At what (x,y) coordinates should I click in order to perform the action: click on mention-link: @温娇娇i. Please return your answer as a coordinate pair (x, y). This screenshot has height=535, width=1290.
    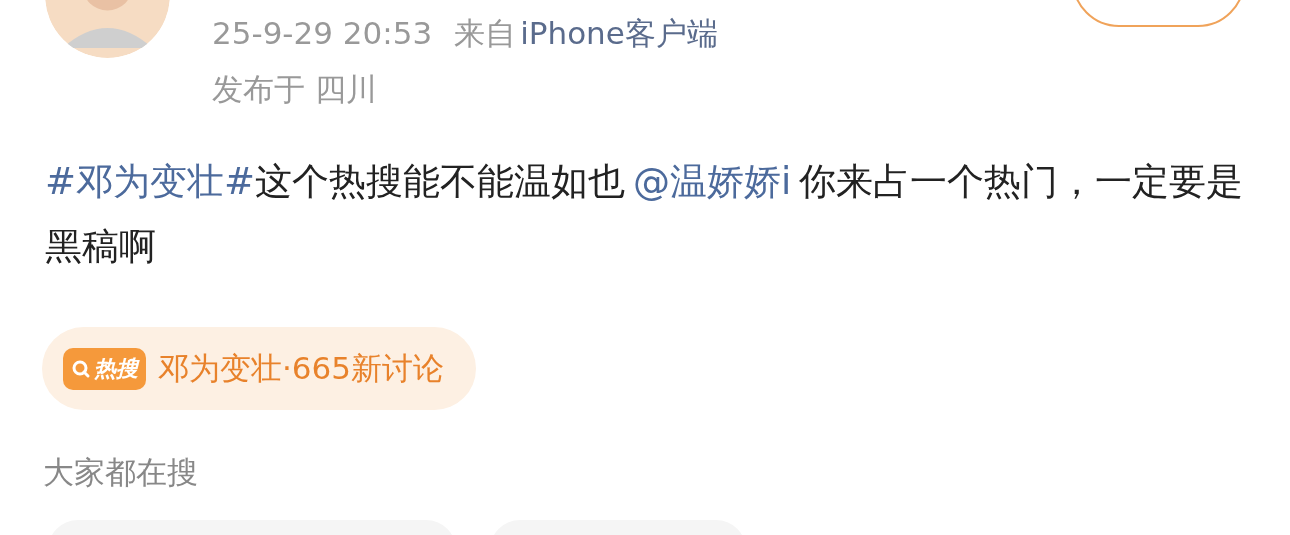
    Looking at the image, I should click on (712, 181).